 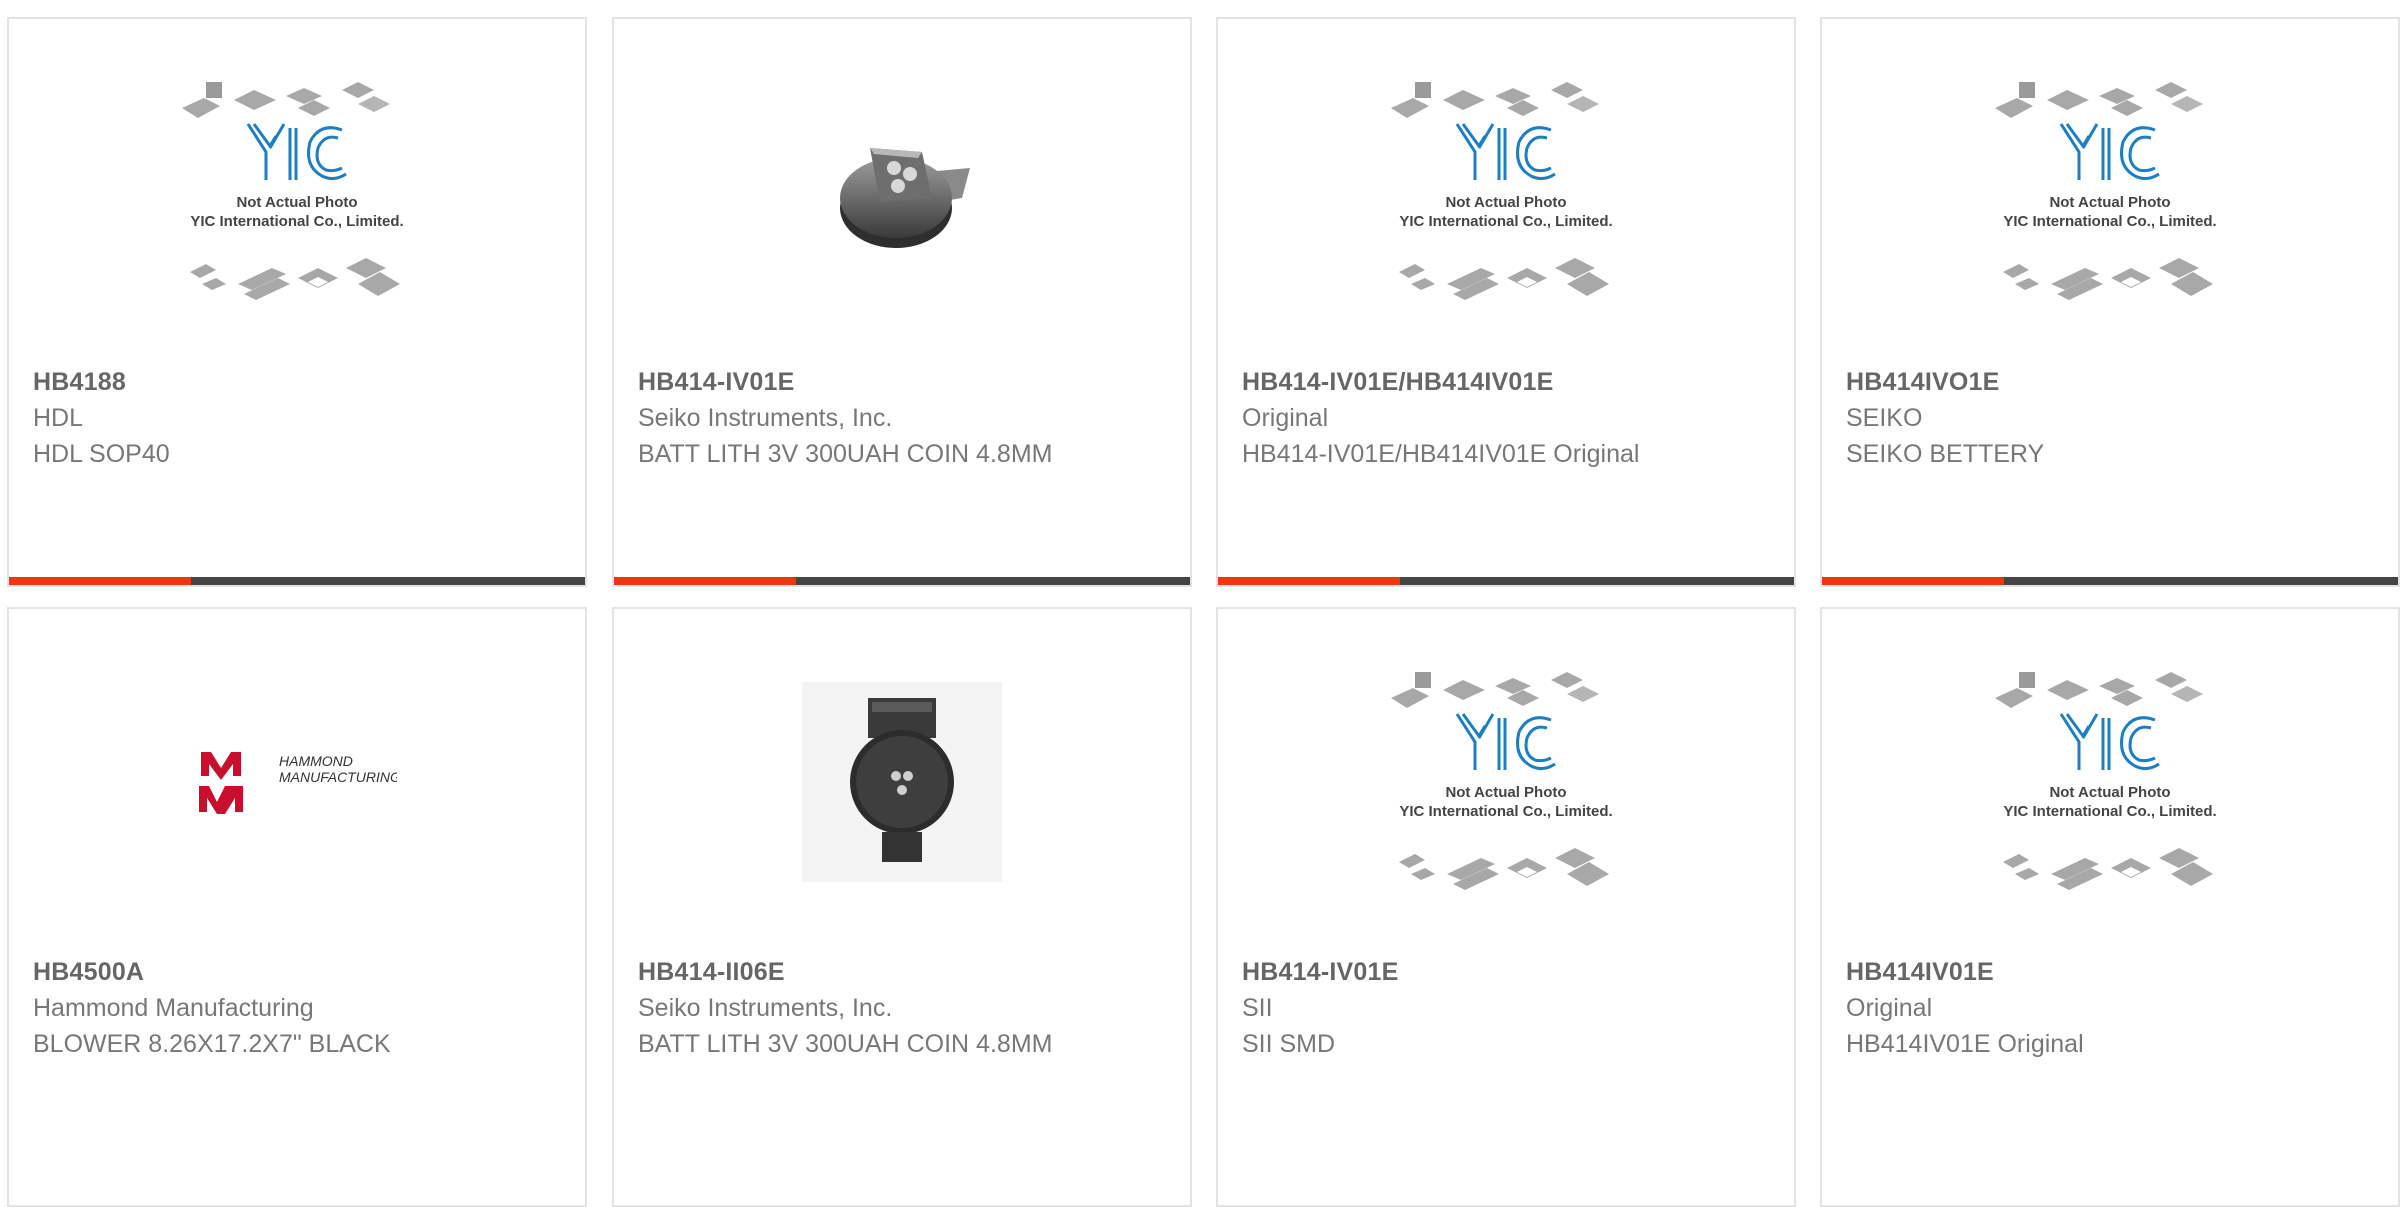 What do you see at coordinates (297, 418) in the screenshot?
I see `product-info: HB4188 HDL HDL SOP40` at bounding box center [297, 418].